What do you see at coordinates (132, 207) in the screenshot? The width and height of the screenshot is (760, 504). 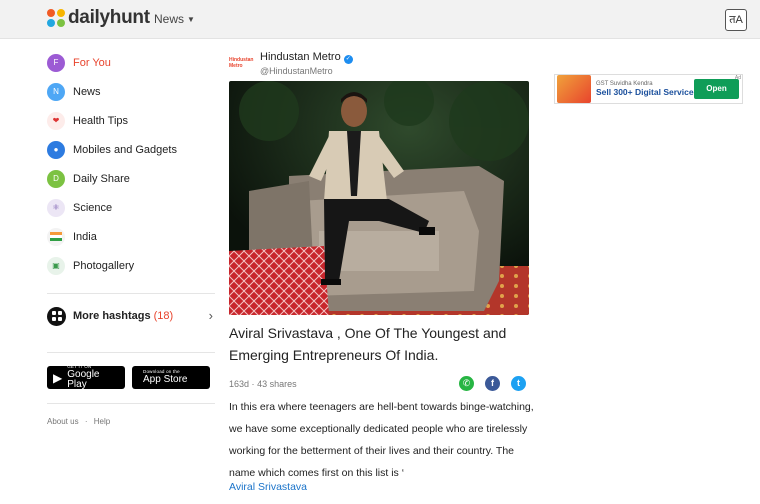 I see `sidebar-item-science: ⚛ Science` at bounding box center [132, 207].